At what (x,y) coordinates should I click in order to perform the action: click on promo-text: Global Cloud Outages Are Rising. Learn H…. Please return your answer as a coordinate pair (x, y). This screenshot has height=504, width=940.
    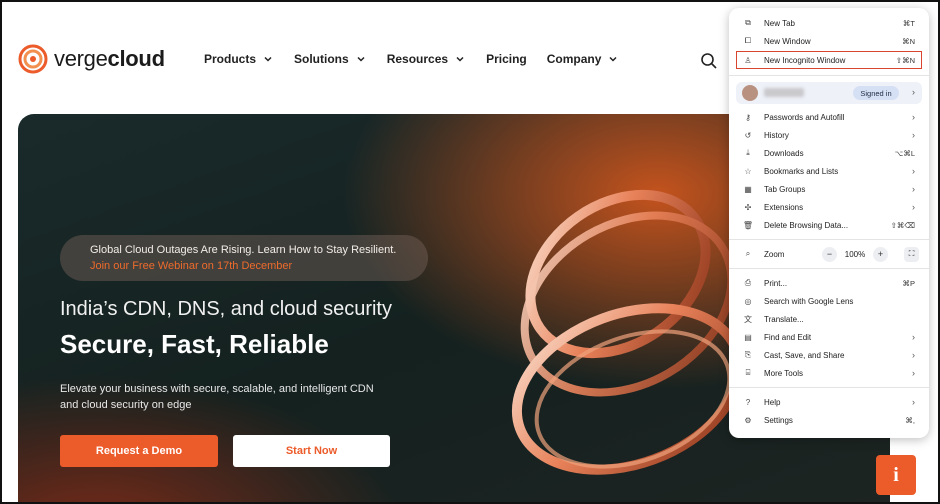
    Looking at the image, I should click on (243, 250).